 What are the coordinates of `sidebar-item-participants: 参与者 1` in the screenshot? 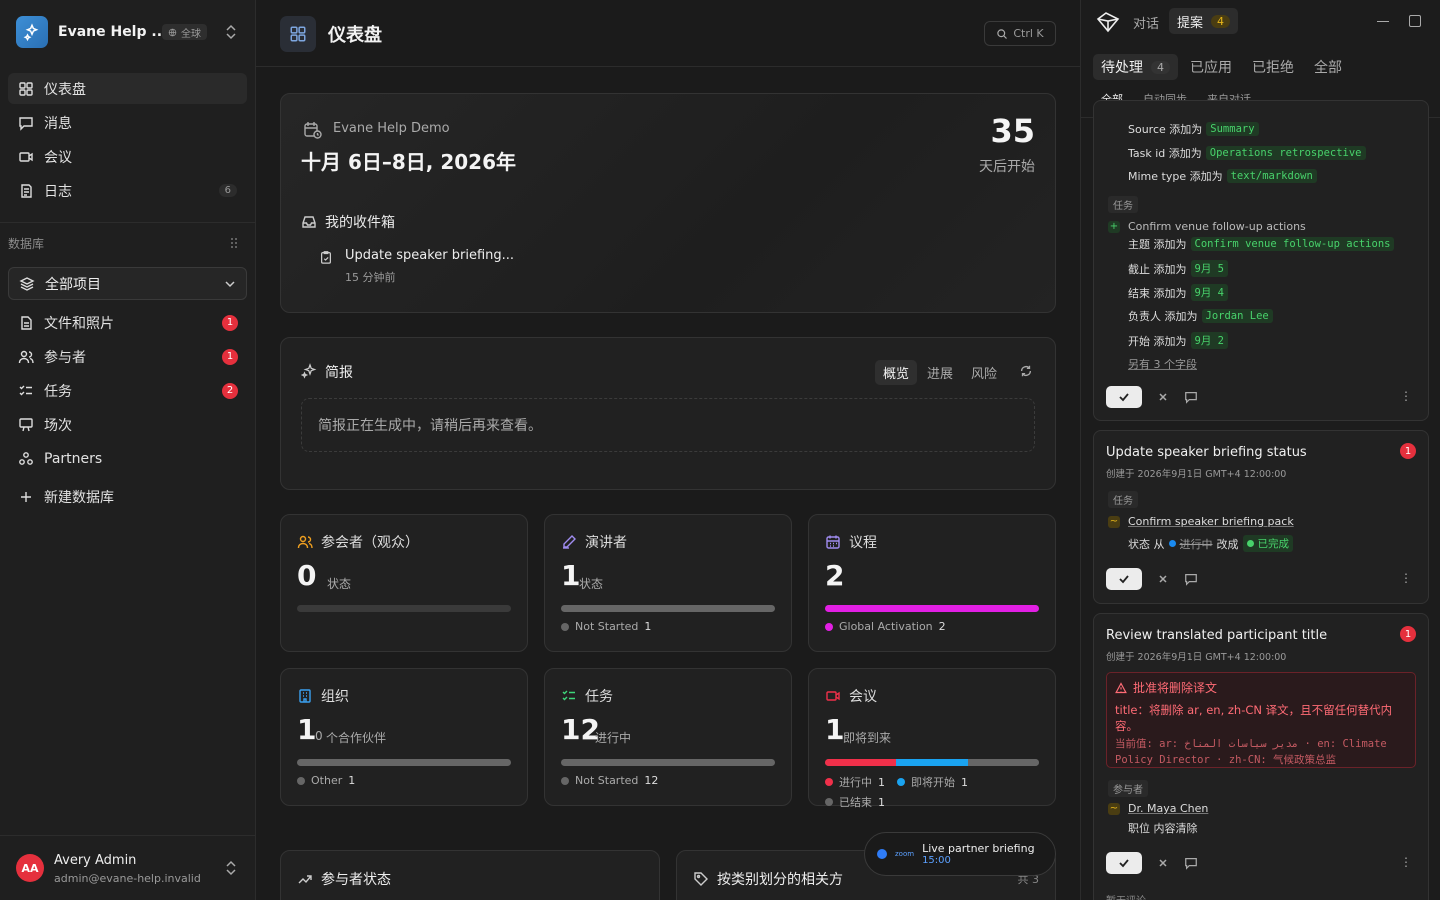 It's located at (127, 356).